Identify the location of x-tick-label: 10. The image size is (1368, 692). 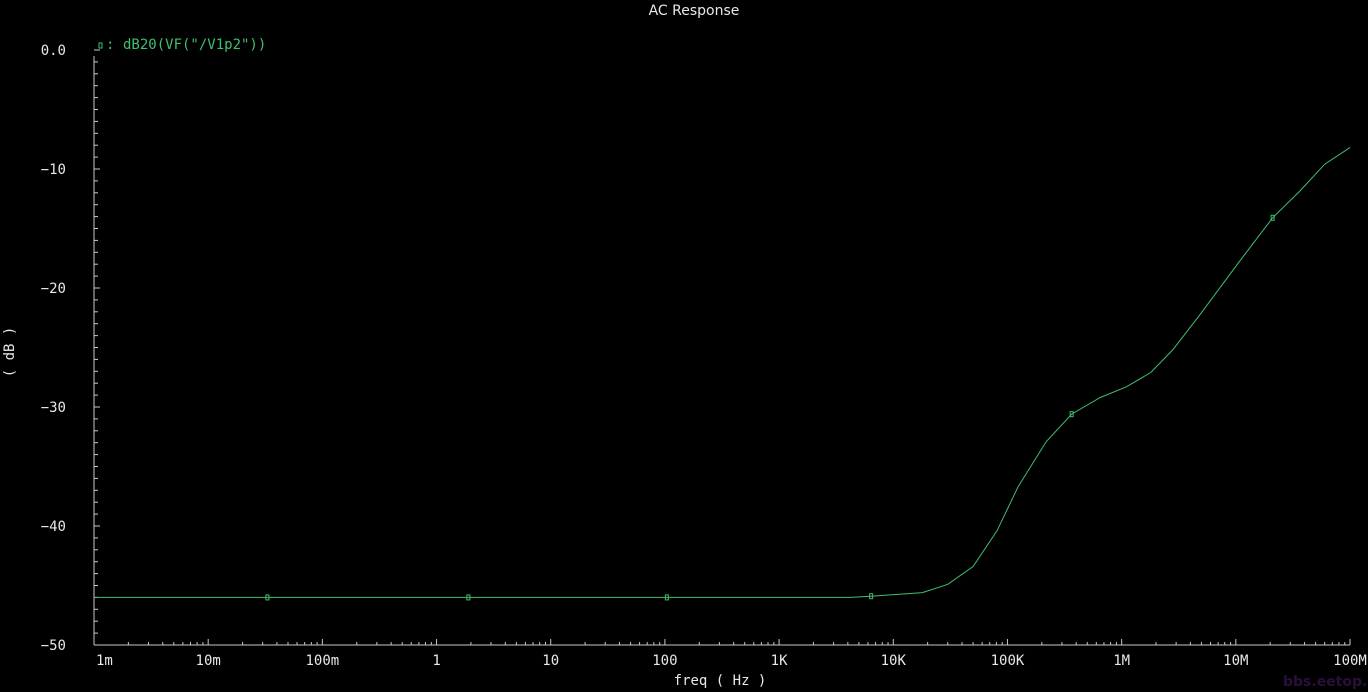
(550, 661).